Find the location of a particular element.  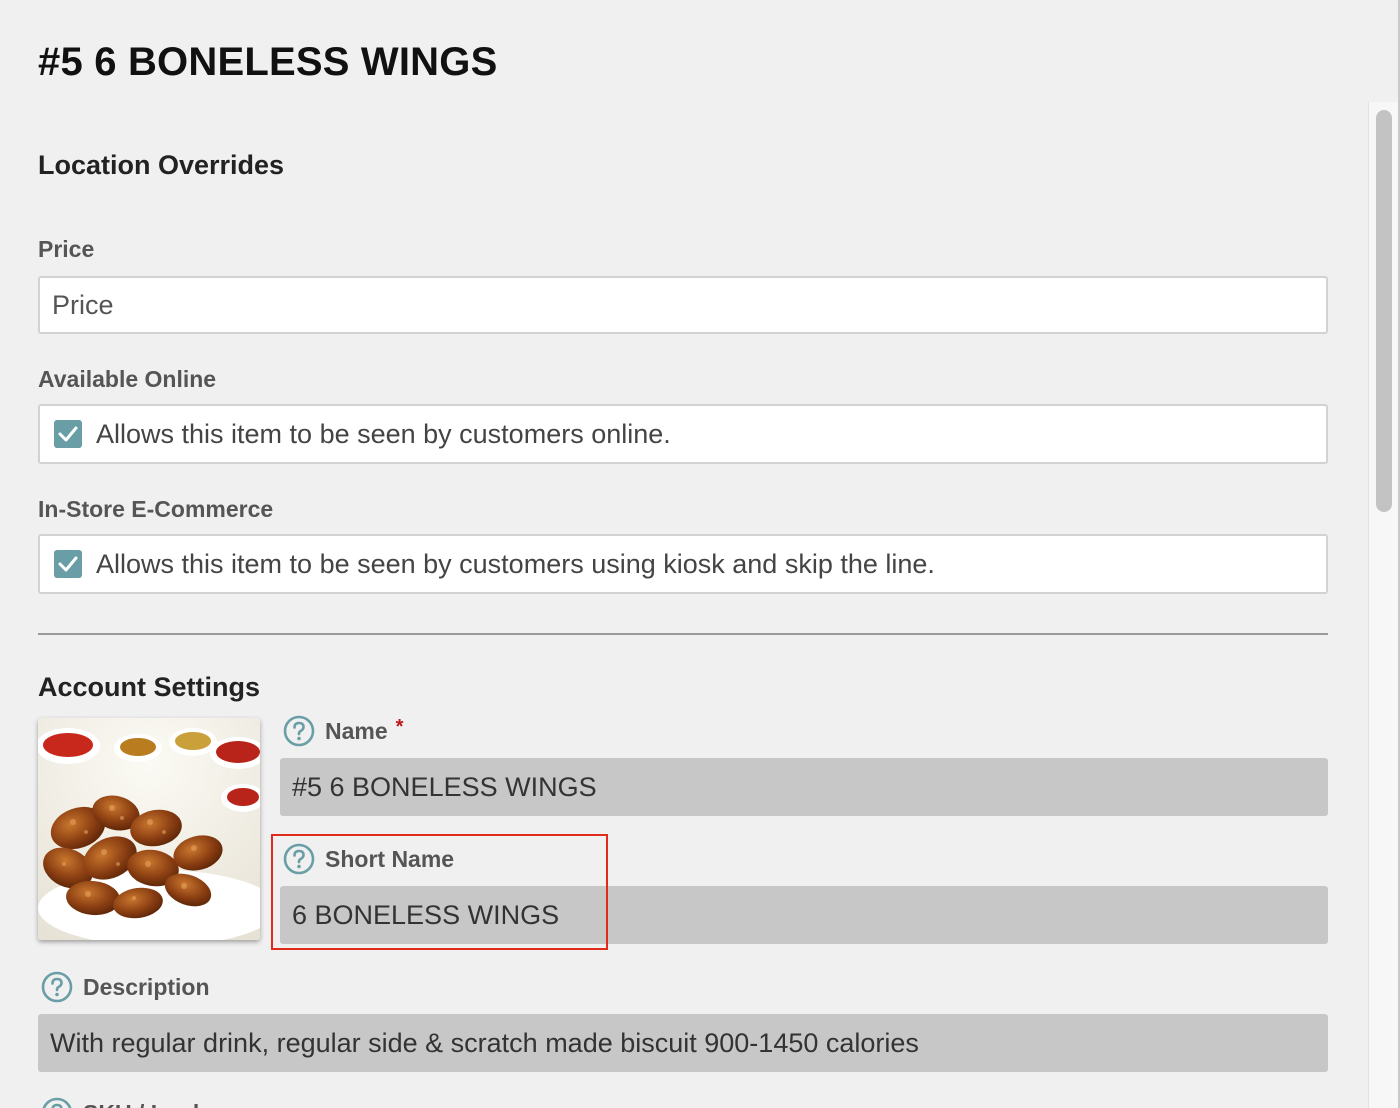

in-store-ecommerce-checkbox is located at coordinates (68, 564).